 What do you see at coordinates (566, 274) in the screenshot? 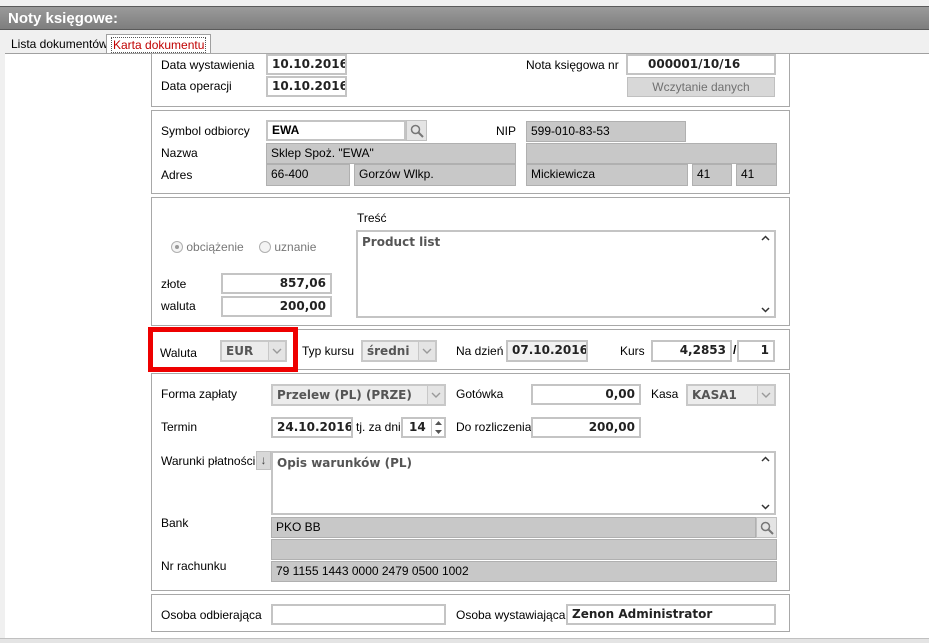
I see `content-textarea: Product list` at bounding box center [566, 274].